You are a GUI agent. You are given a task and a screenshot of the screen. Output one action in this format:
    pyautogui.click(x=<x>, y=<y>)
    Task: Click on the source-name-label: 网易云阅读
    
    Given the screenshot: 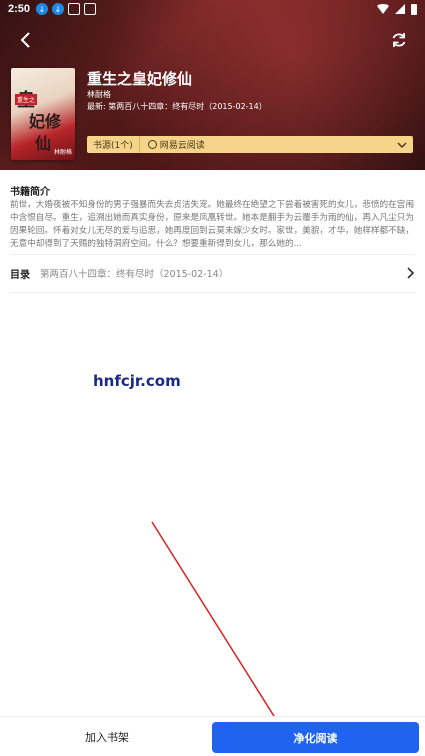 What is the action you would take?
    pyautogui.click(x=182, y=146)
    